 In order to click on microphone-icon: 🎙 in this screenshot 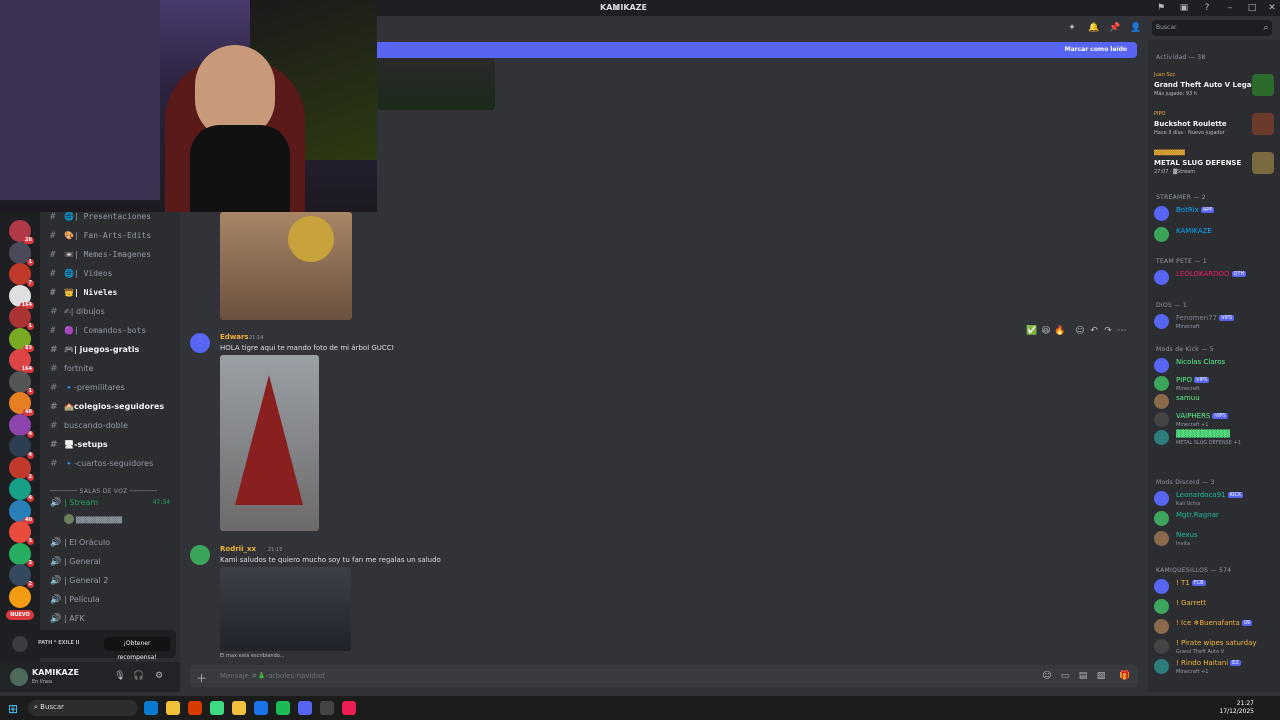, I will do `click(120, 676)`.